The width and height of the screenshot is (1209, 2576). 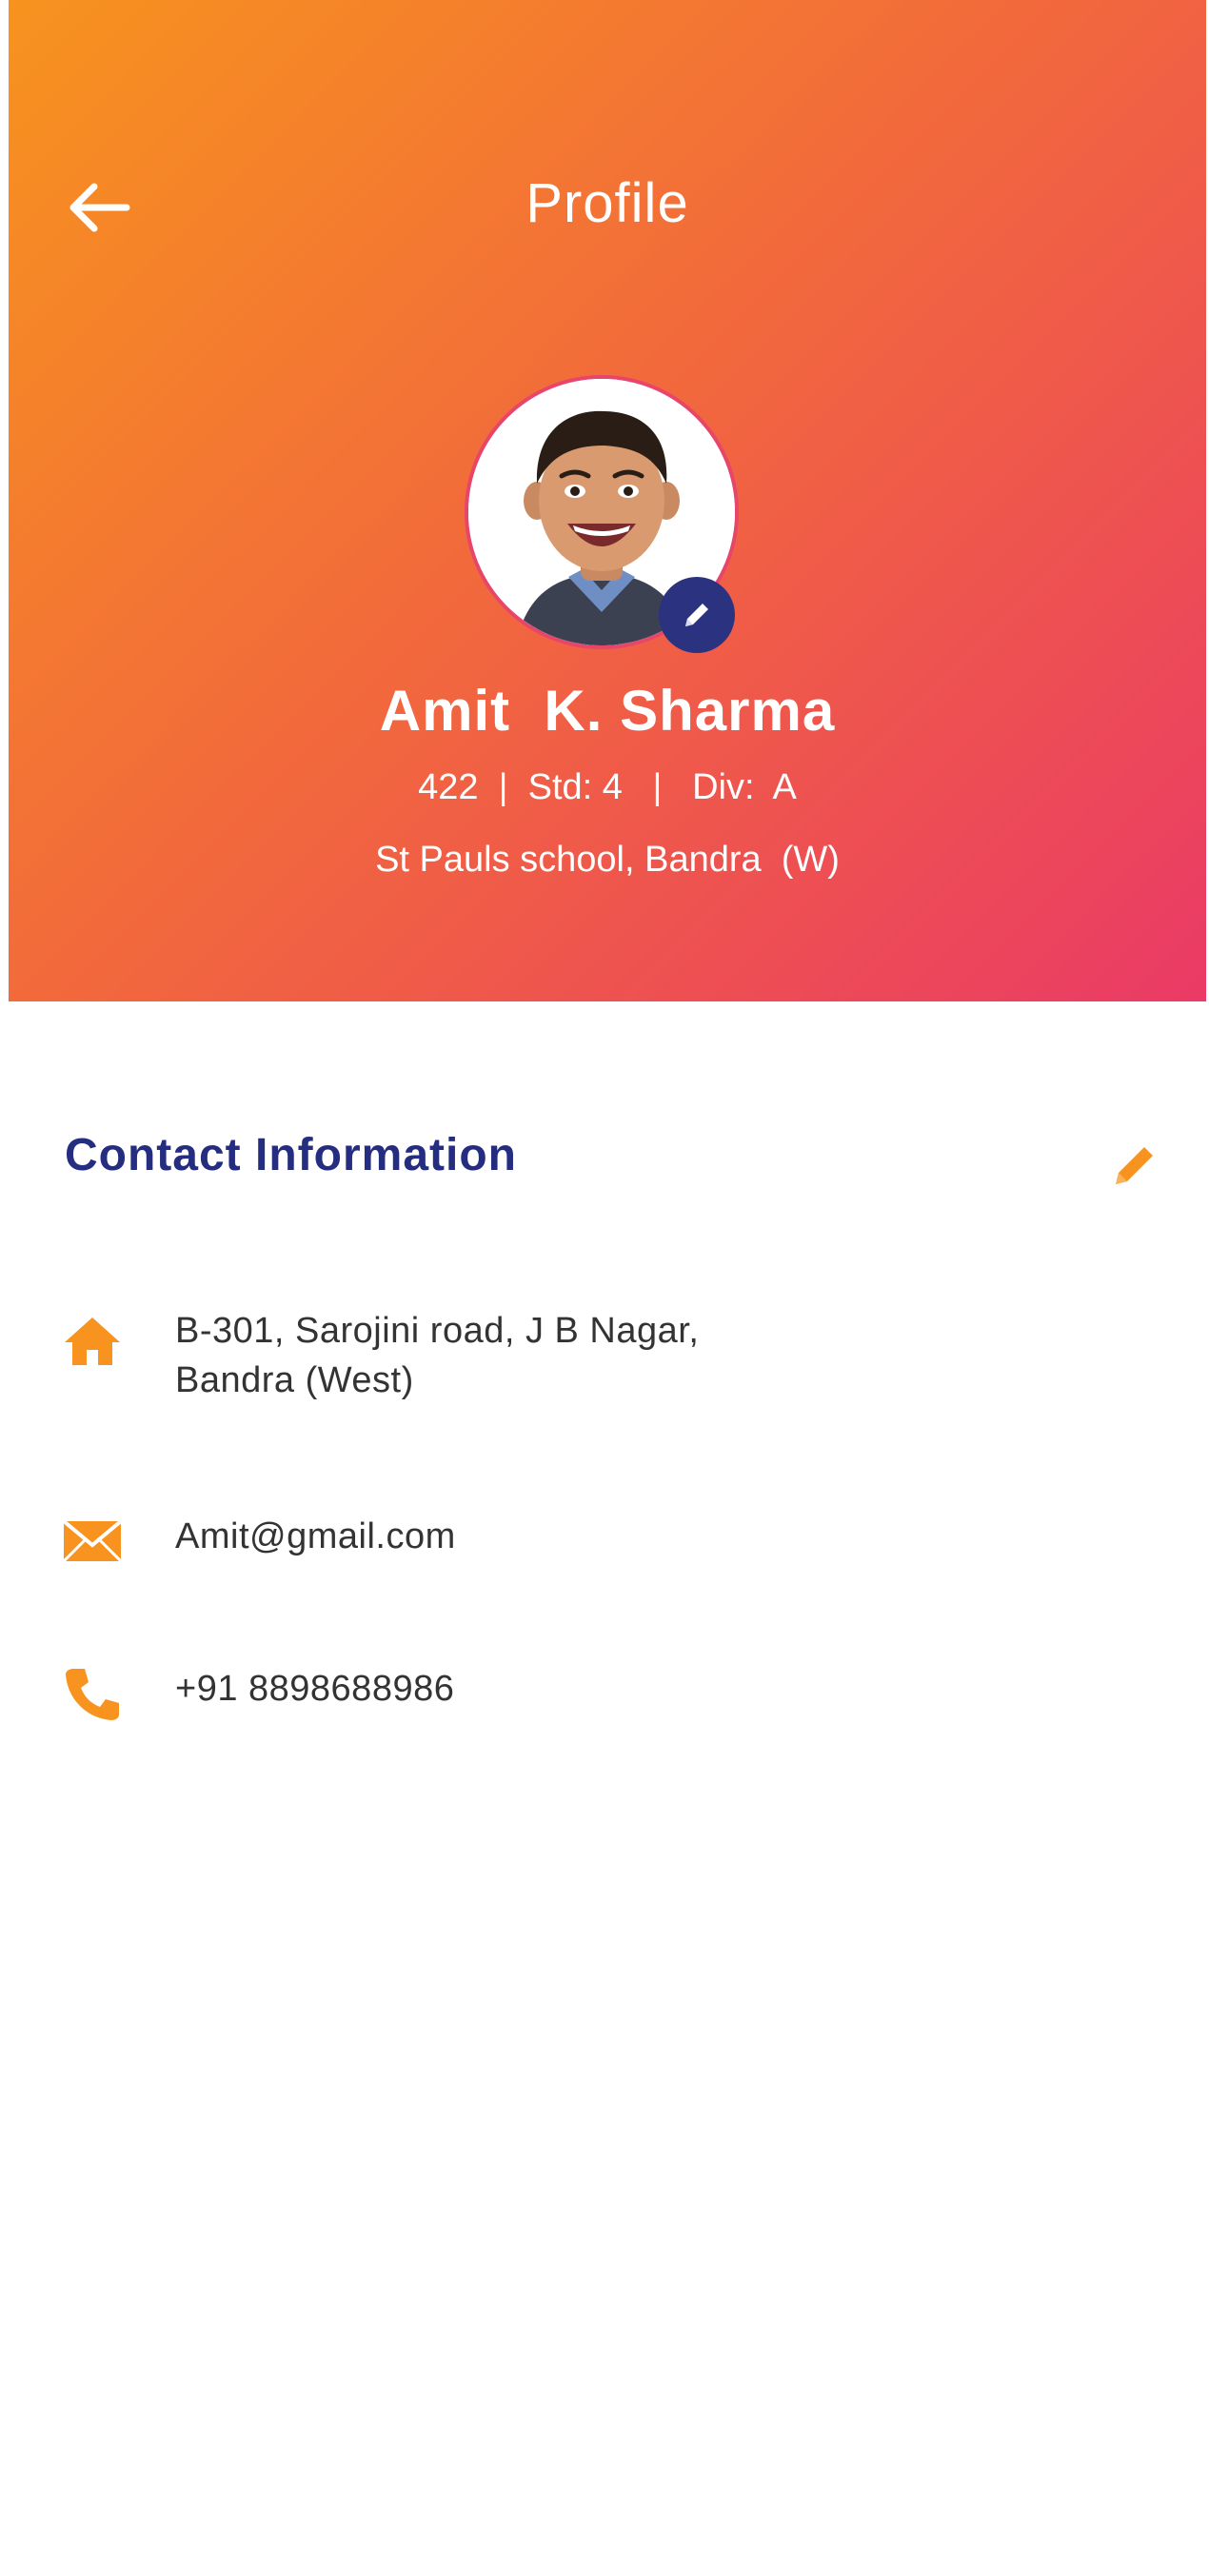 What do you see at coordinates (315, 1689) in the screenshot?
I see `phone-text: +91 8898688986` at bounding box center [315, 1689].